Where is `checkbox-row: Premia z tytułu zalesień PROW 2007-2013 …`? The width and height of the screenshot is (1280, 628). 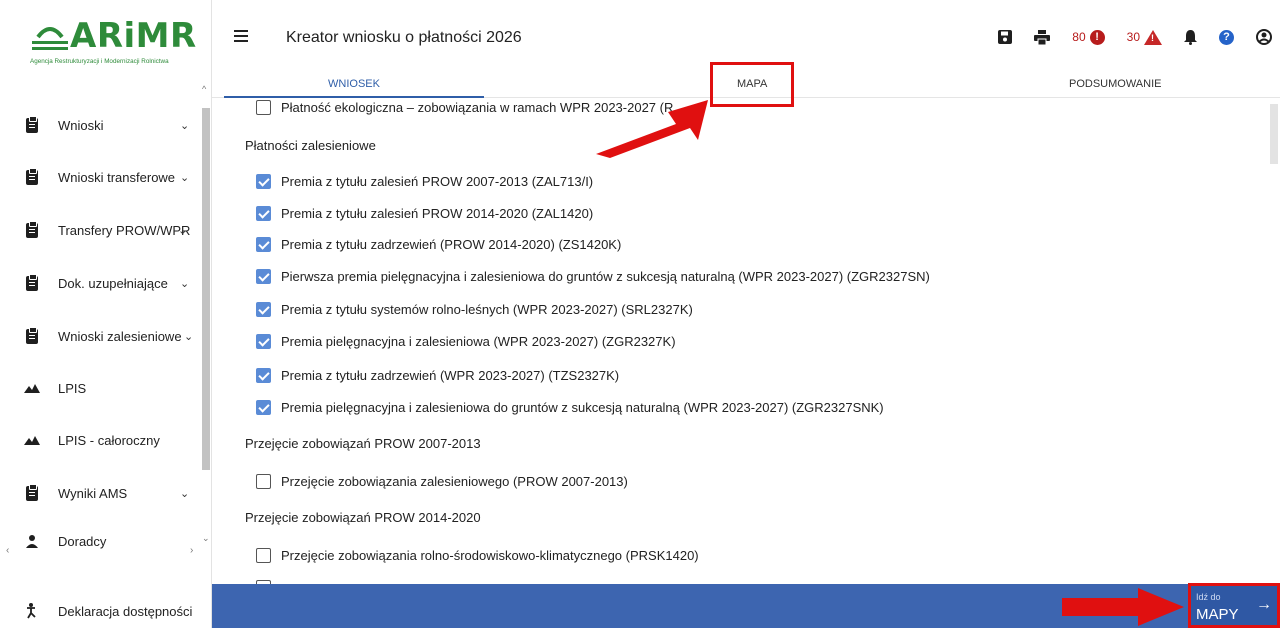
checkbox-row: Premia z tytułu zalesień PROW 2007-2013 … is located at coordinates (424, 181).